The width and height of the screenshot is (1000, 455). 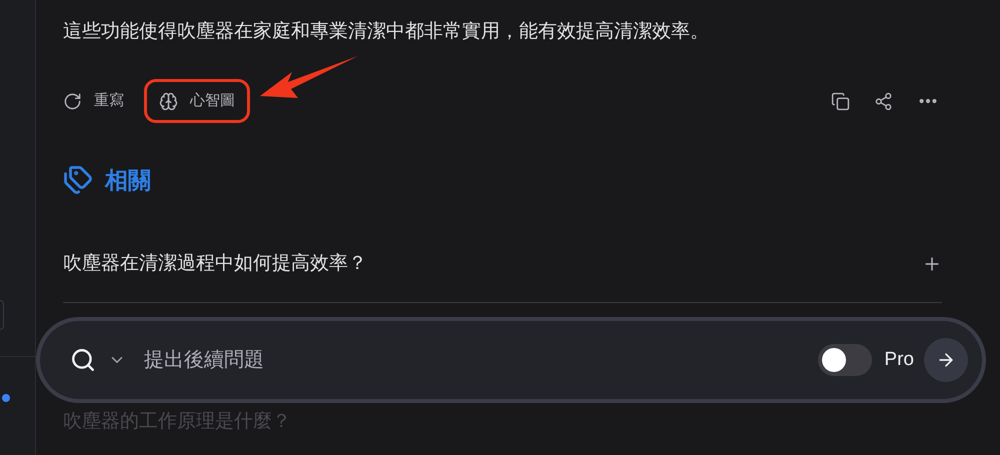 I want to click on search-icon, so click(x=83, y=360).